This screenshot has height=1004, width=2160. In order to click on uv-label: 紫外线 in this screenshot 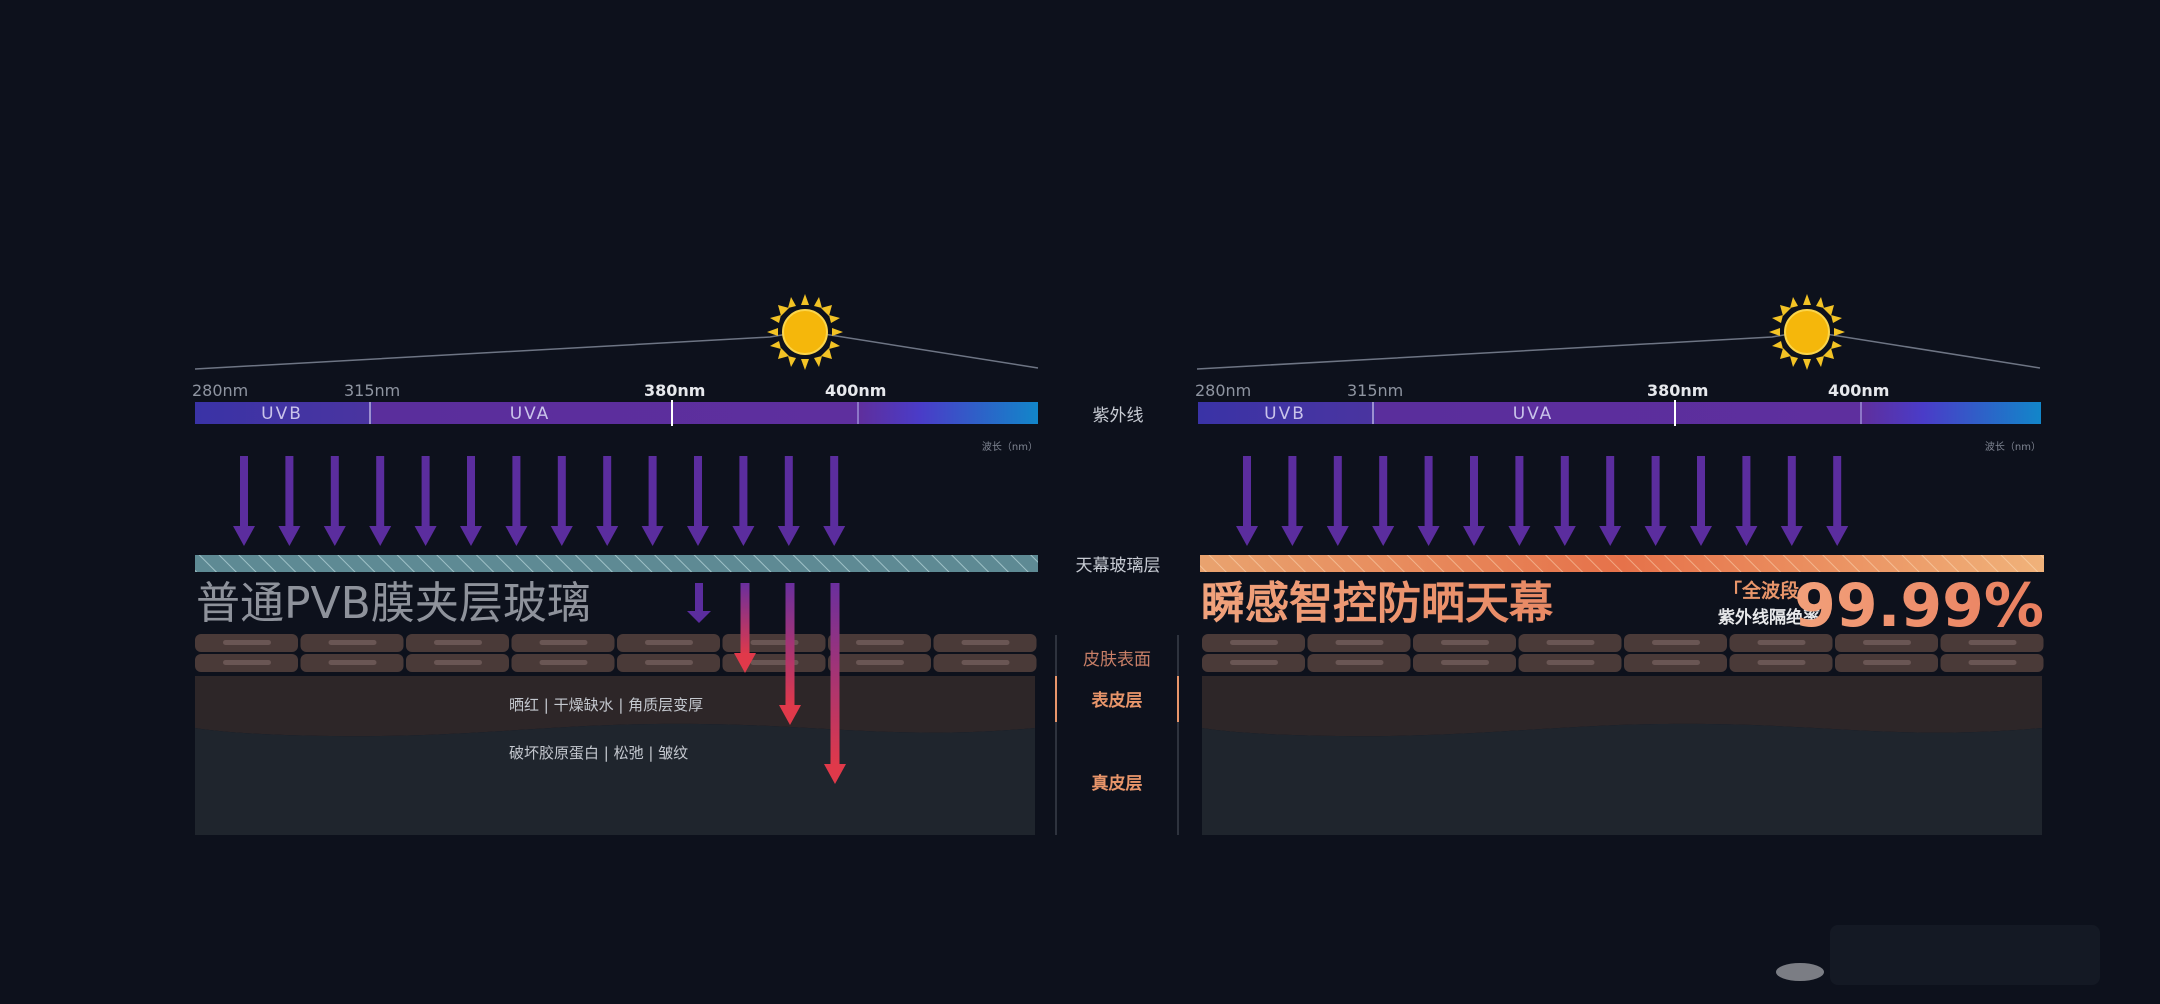, I will do `click(1118, 416)`.